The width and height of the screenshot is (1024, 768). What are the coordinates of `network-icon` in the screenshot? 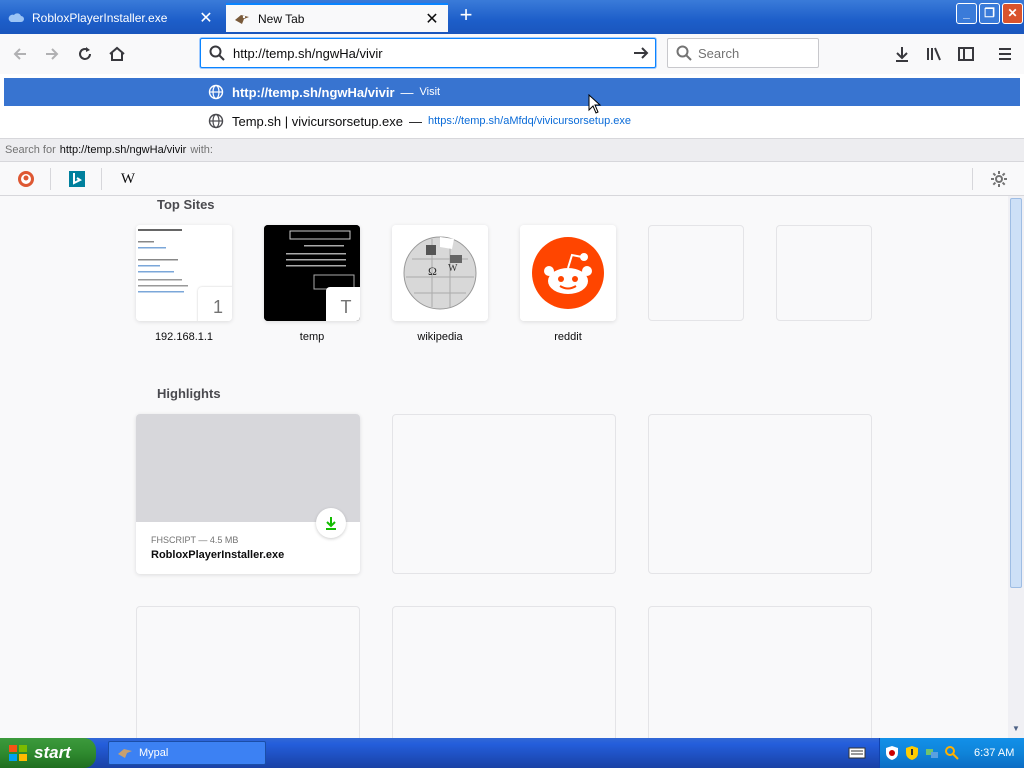 It's located at (932, 753).